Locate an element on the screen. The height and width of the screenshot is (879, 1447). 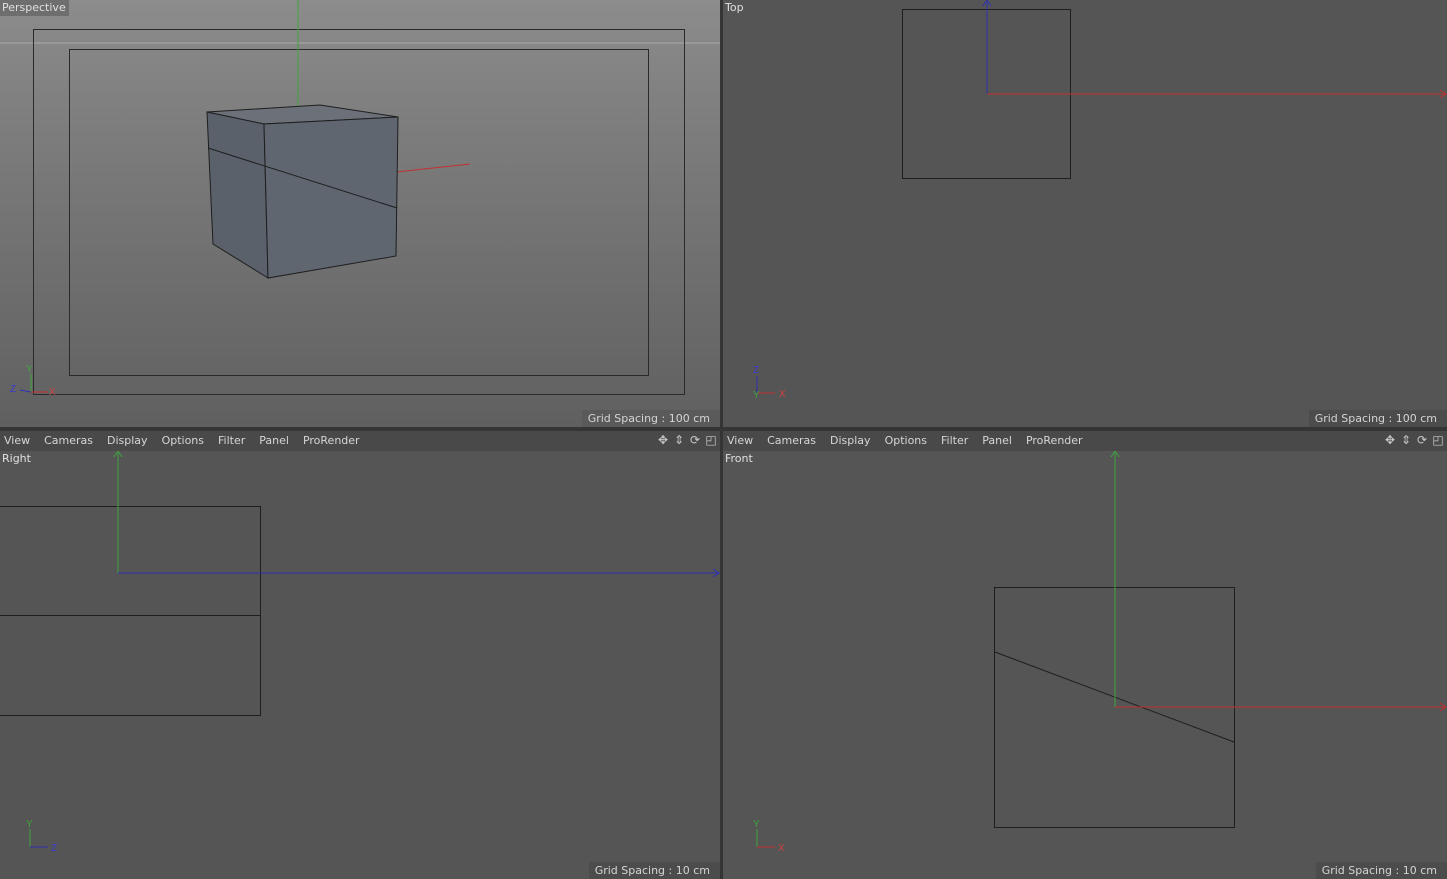
x-axis-line is located at coordinates (433, 168).